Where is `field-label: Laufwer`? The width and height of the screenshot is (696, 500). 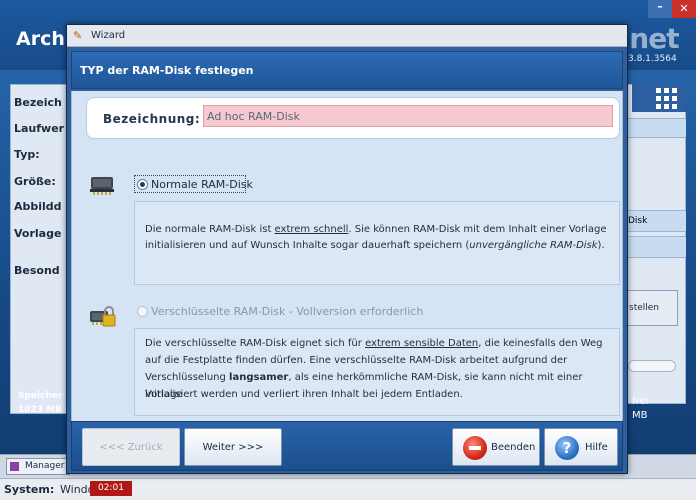 field-label: Laufwer is located at coordinates (39, 128).